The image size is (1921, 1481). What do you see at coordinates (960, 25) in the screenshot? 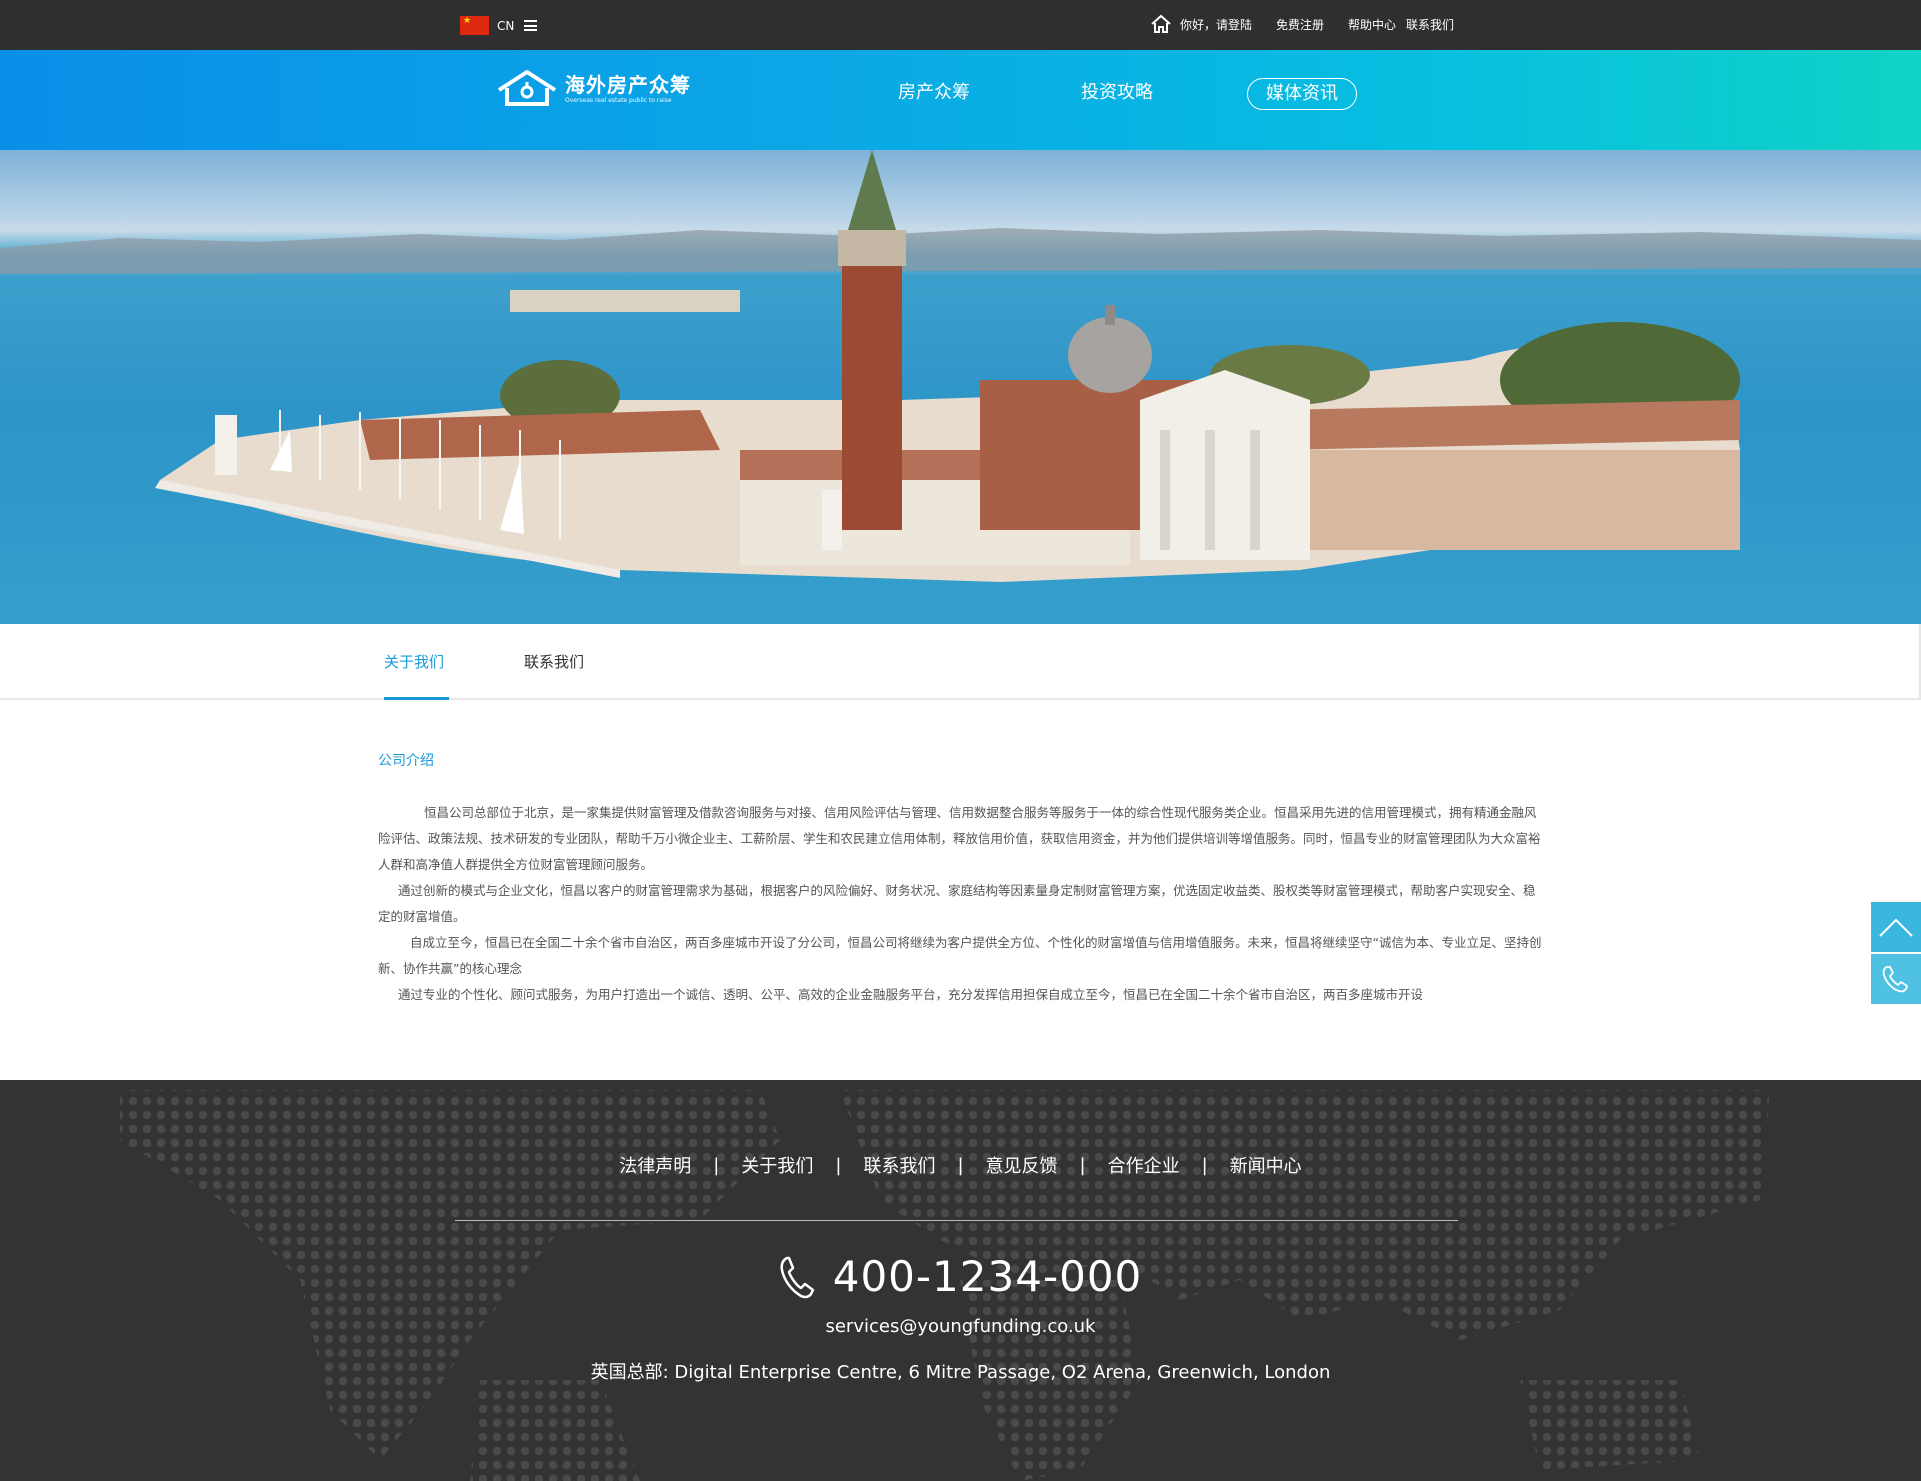
I see `top-bar: CN 你好，请登陆 免费注册 帮助中心 联系我们` at bounding box center [960, 25].